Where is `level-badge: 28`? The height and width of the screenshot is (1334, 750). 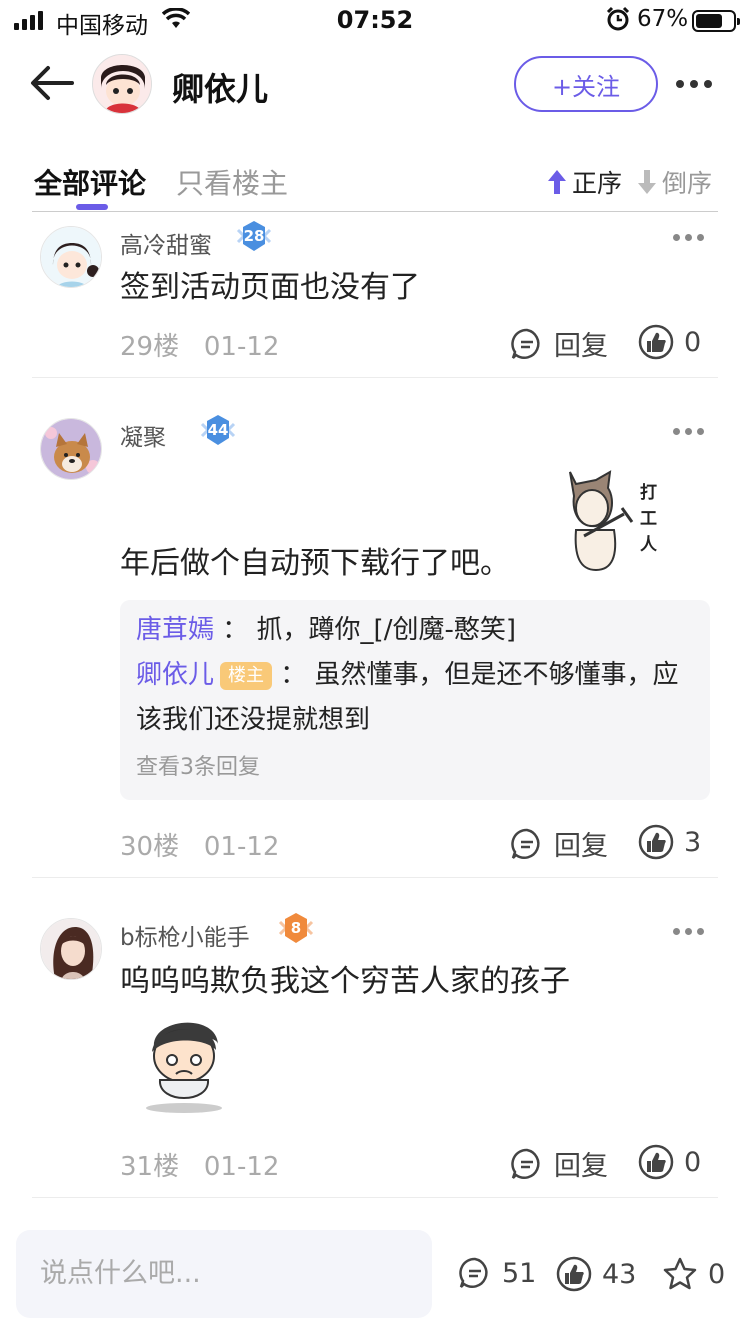
level-badge: 28 is located at coordinates (254, 237).